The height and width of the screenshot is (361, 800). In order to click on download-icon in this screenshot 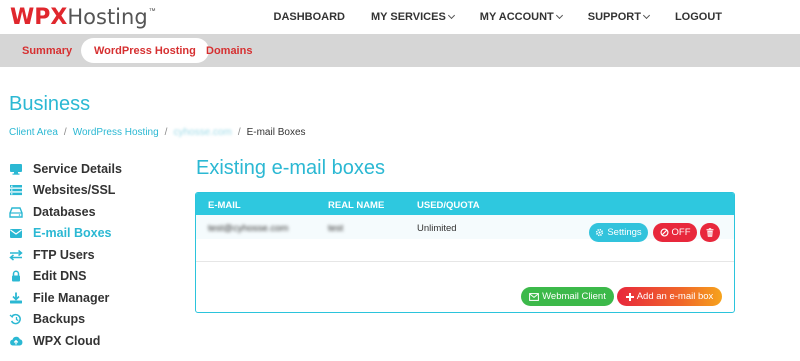, I will do `click(16, 298)`.